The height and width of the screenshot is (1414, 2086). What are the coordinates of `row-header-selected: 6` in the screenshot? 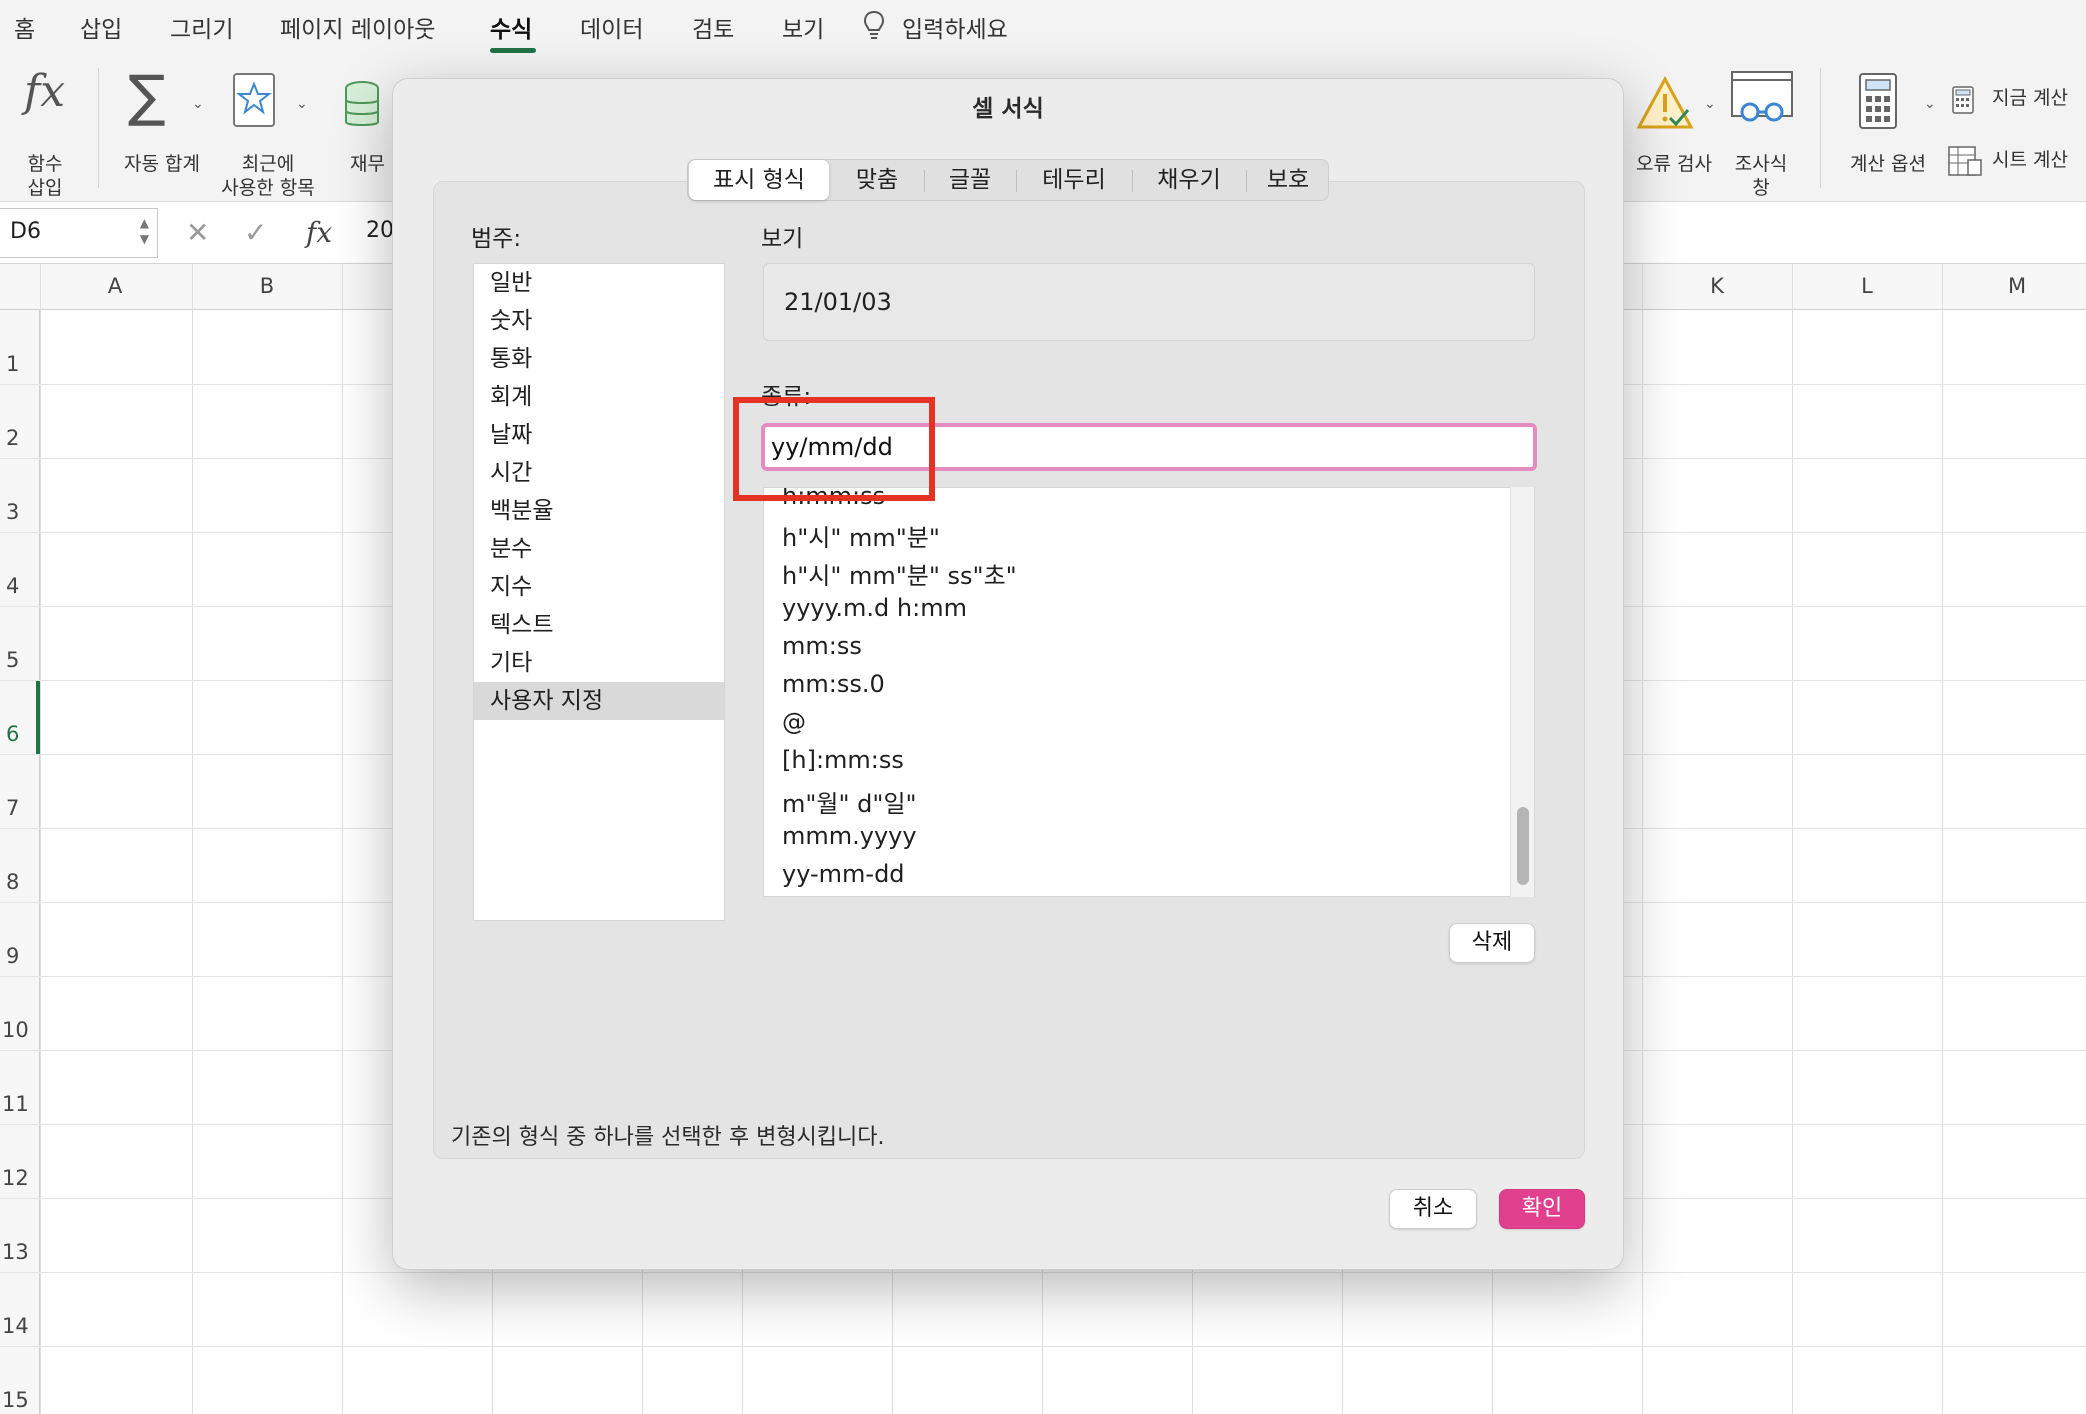 It's located at (12, 734).